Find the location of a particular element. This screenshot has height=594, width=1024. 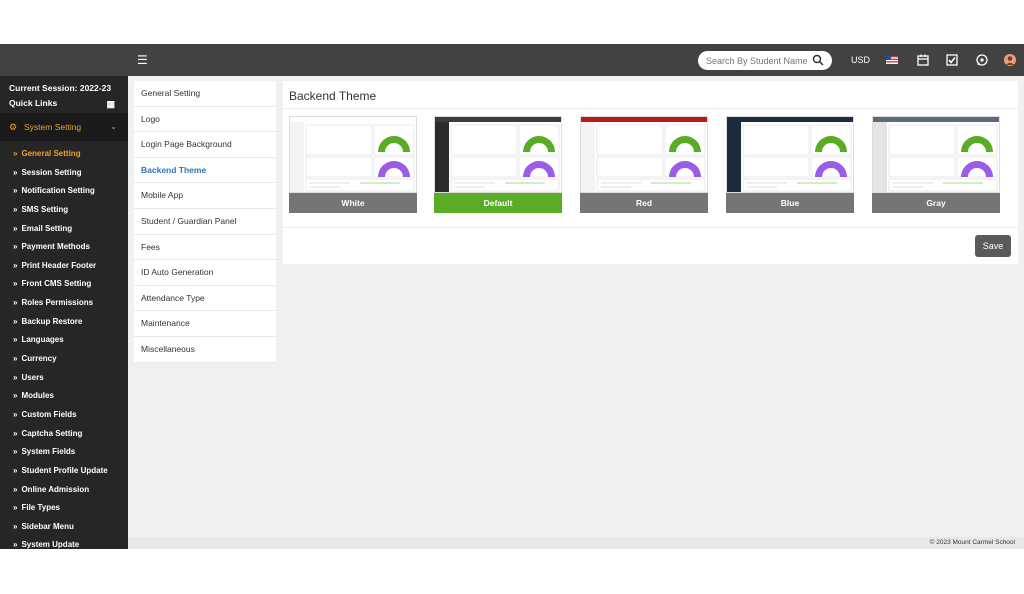

sidebar-item-label: Captcha Setting is located at coordinates (52, 433).